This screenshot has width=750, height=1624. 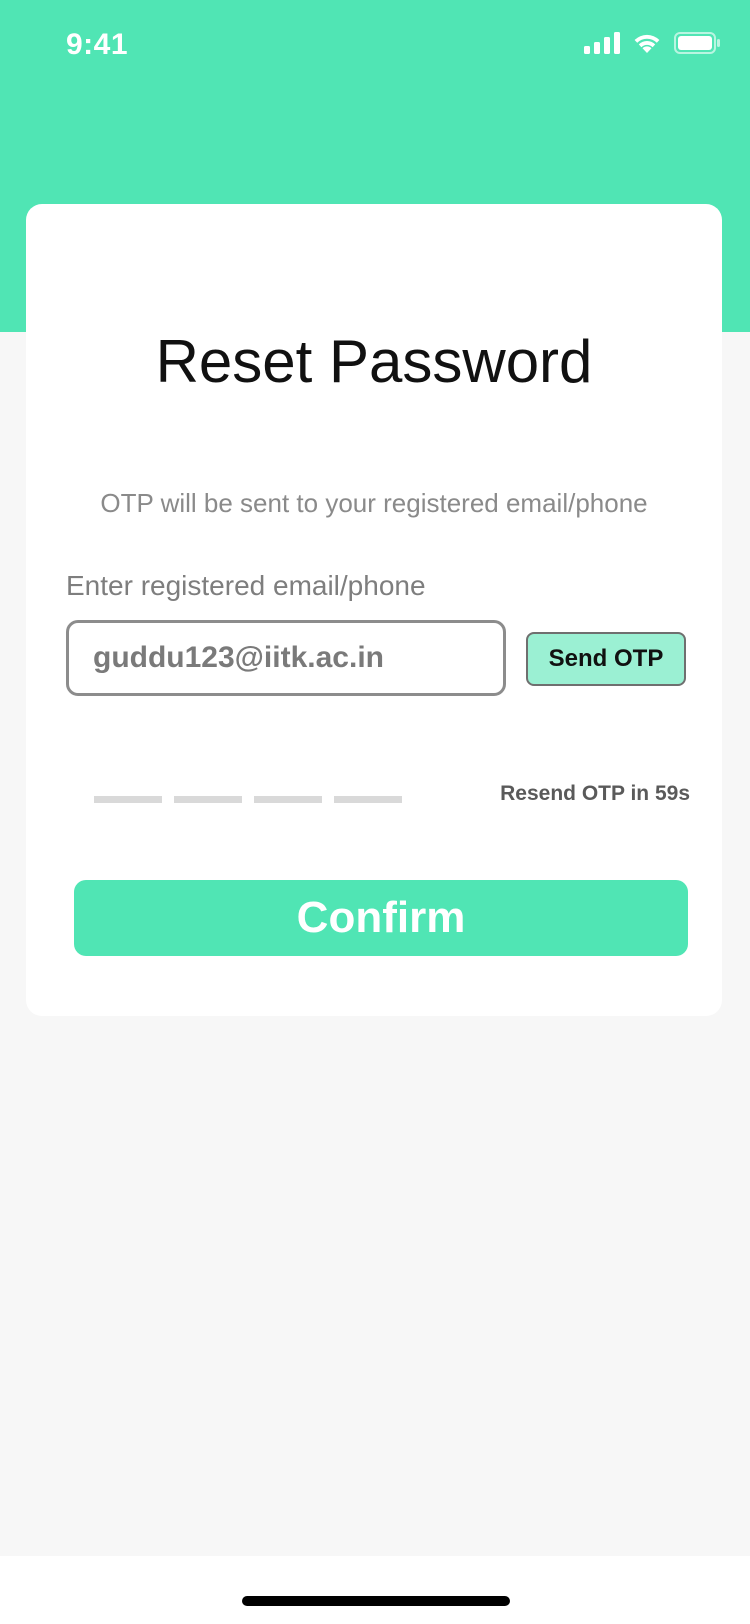 I want to click on status-time: 9:41, so click(x=97, y=44).